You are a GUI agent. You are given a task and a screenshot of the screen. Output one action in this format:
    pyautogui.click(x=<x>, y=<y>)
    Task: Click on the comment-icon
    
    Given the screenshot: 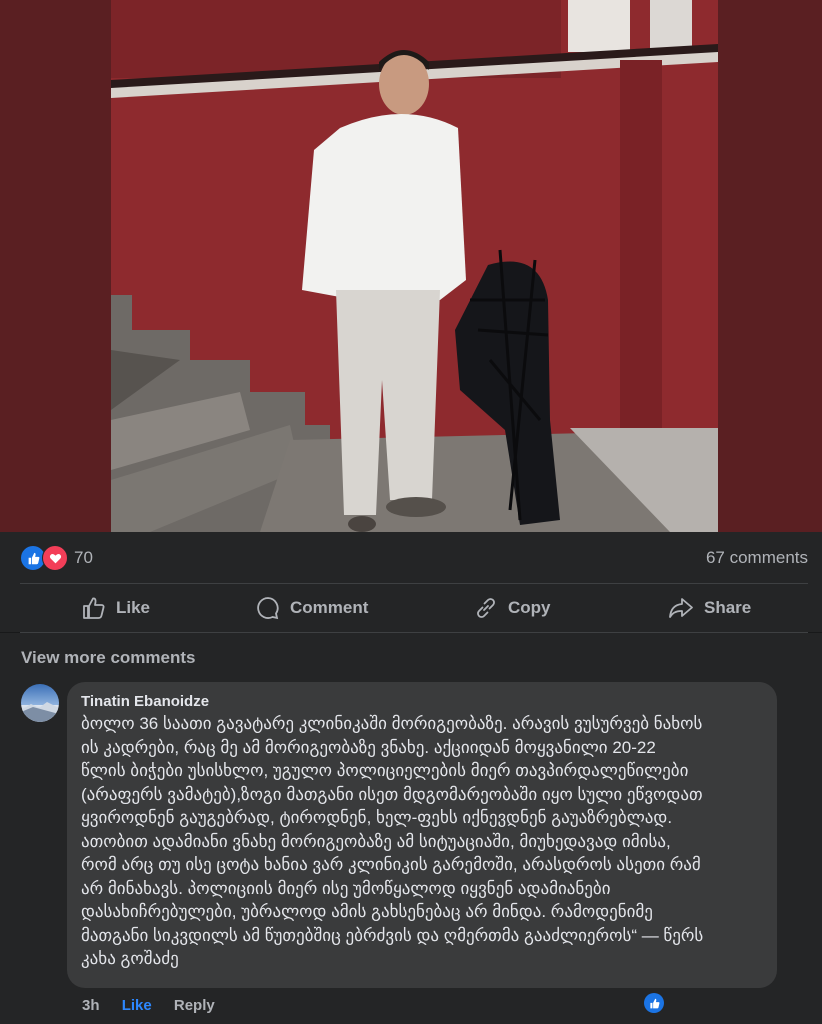 What is the action you would take?
    pyautogui.click(x=268, y=608)
    